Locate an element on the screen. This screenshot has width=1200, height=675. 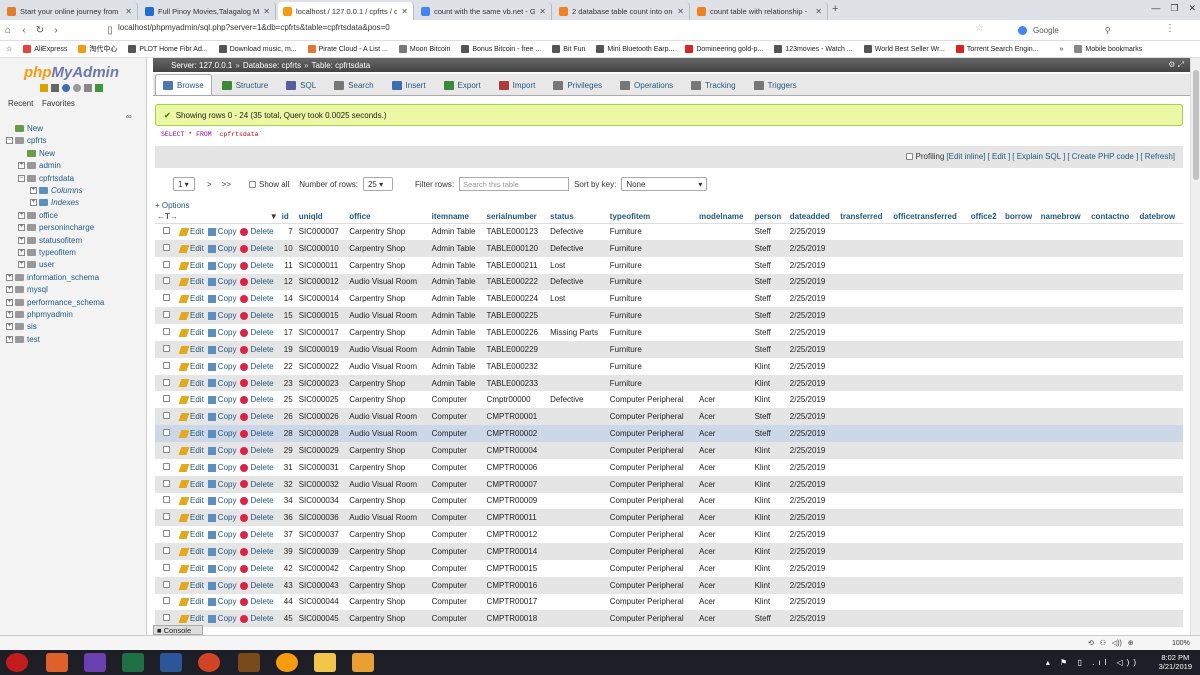
tab-browse: Browse is located at coordinates (183, 84).